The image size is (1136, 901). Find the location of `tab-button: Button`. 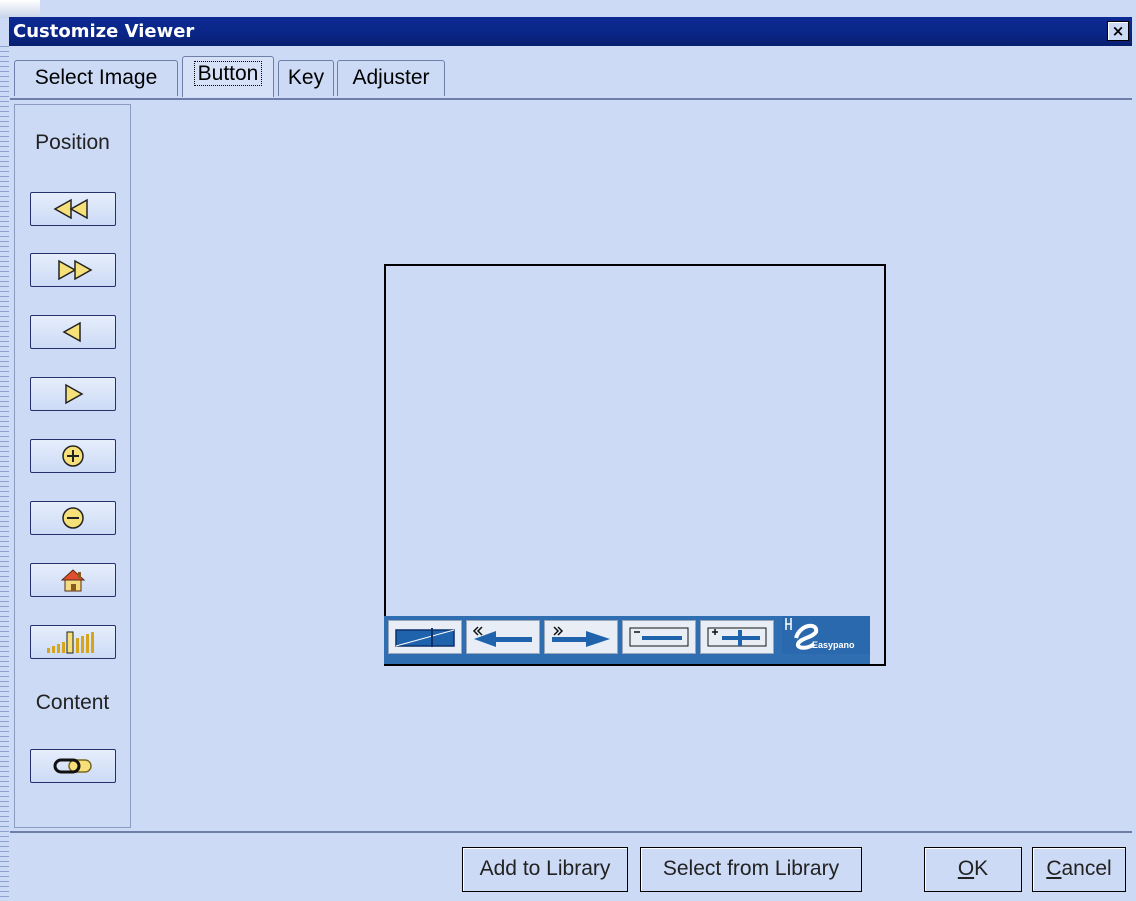

tab-button: Button is located at coordinates (228, 76).